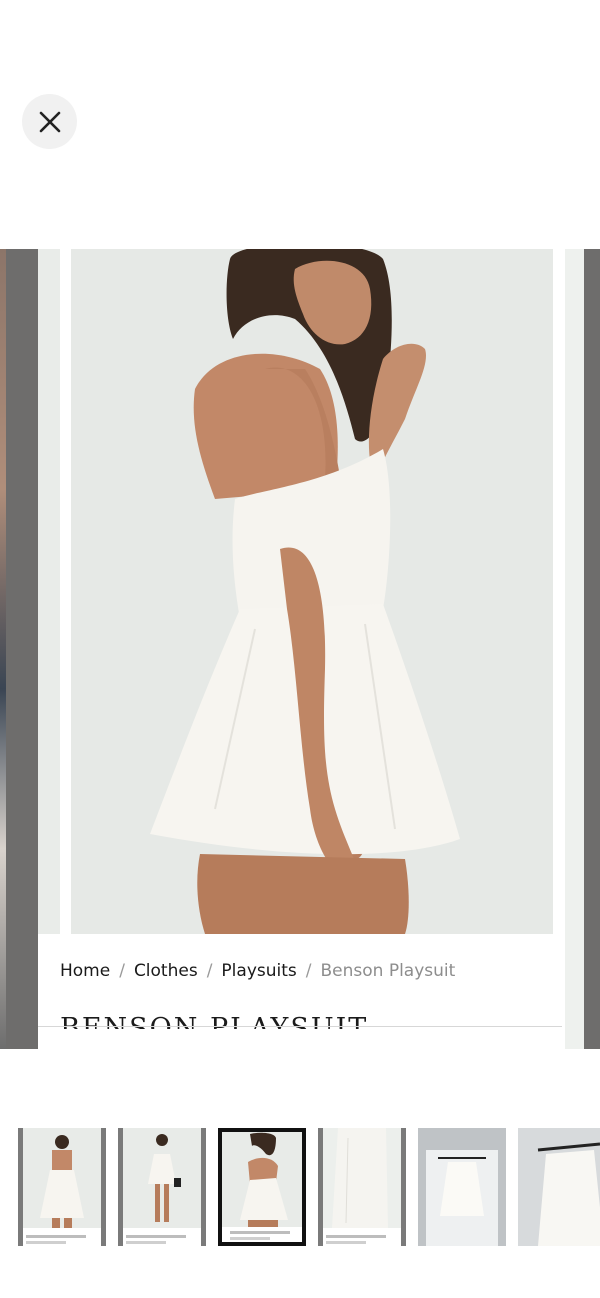 This screenshot has width=600, height=1298. I want to click on breadcrumb-current: Benson Playsuit, so click(388, 971).